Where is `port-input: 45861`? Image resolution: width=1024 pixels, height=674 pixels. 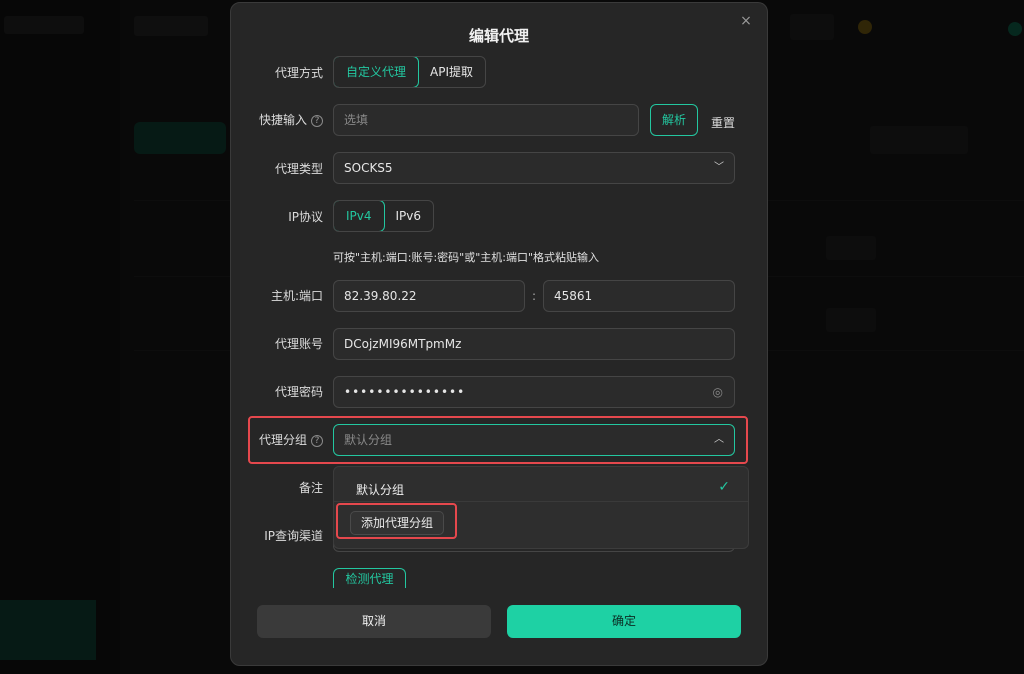 port-input: 45861 is located at coordinates (639, 296).